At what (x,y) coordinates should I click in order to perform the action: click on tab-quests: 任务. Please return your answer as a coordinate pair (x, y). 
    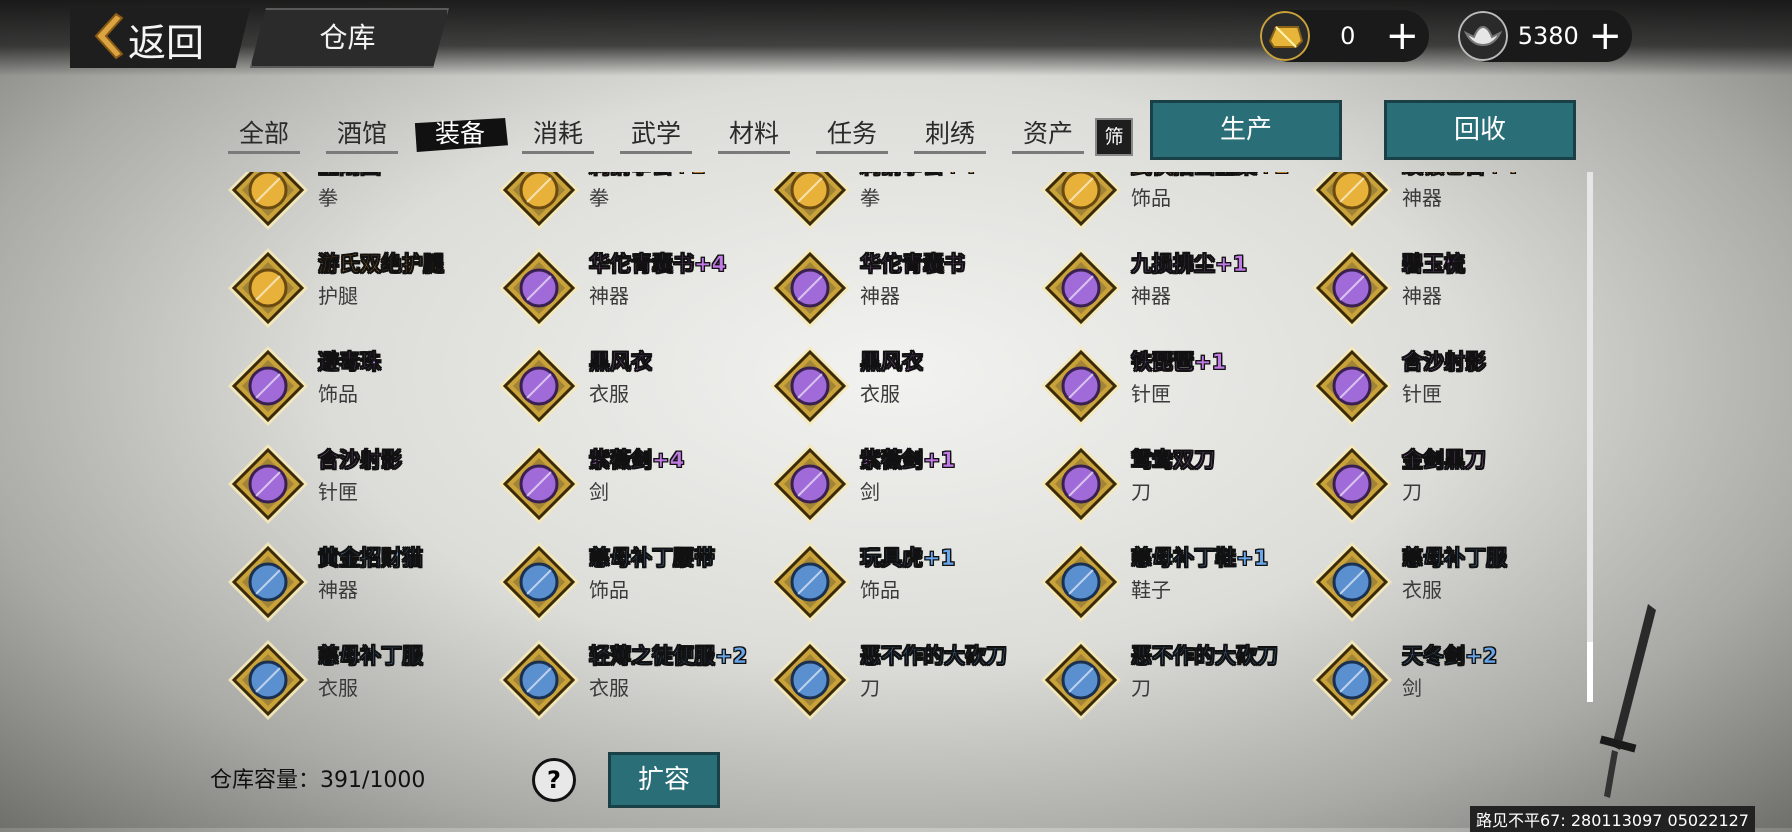
    Looking at the image, I should click on (852, 134).